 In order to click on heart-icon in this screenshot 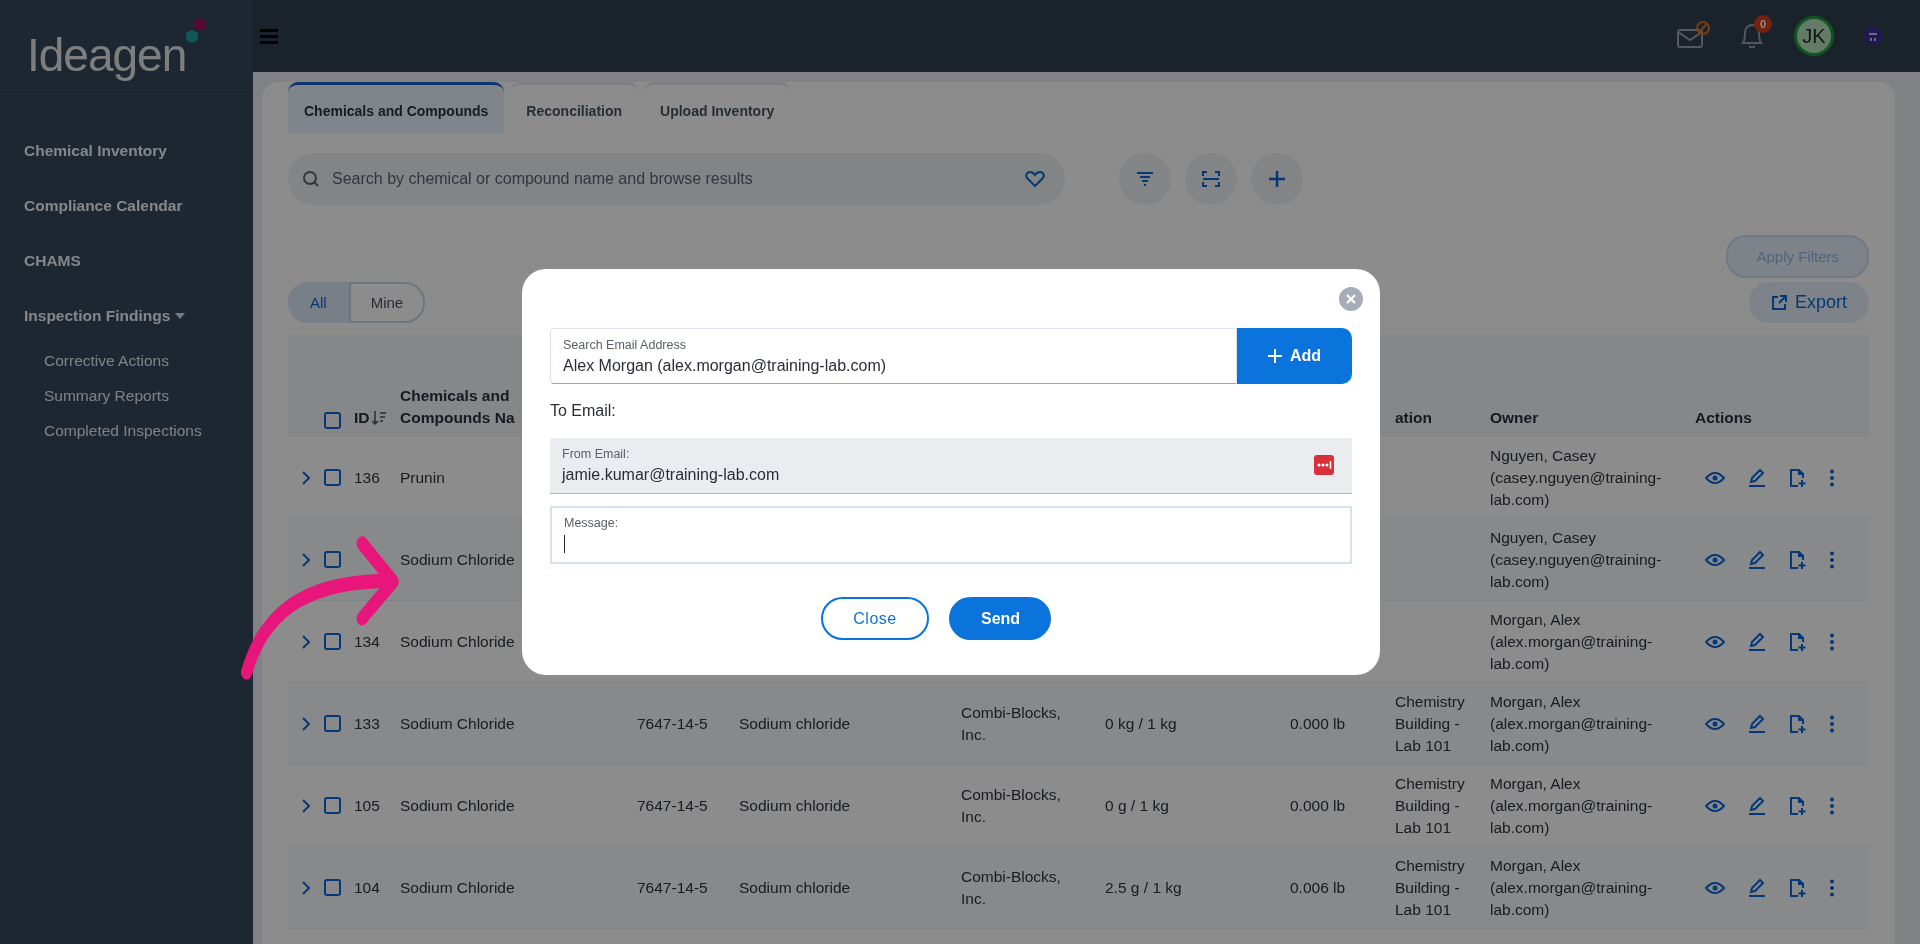, I will do `click(1035, 179)`.